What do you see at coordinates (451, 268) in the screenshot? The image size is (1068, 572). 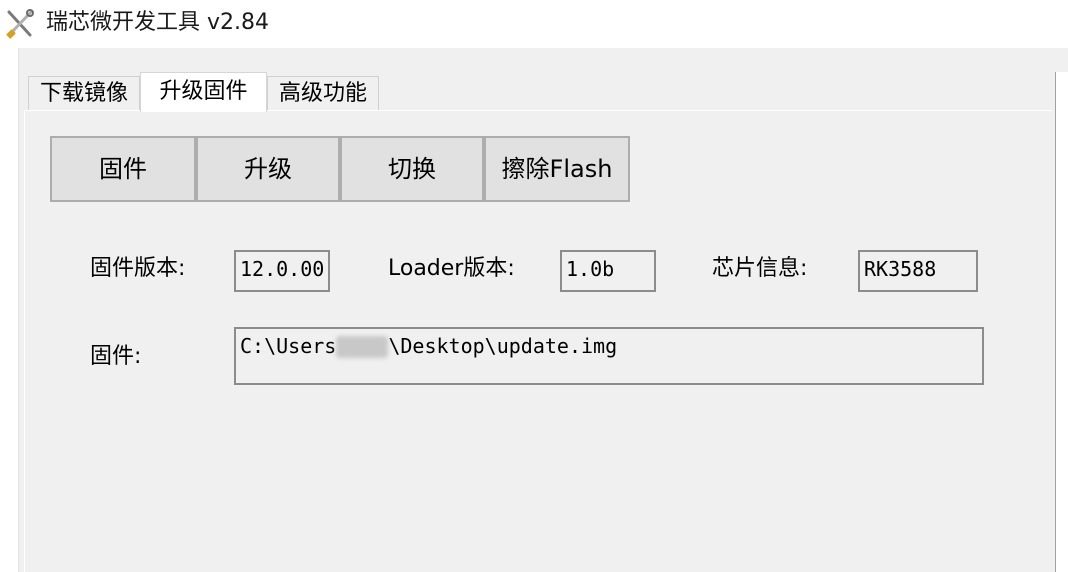 I see `loader-version-label: Loader版本:` at bounding box center [451, 268].